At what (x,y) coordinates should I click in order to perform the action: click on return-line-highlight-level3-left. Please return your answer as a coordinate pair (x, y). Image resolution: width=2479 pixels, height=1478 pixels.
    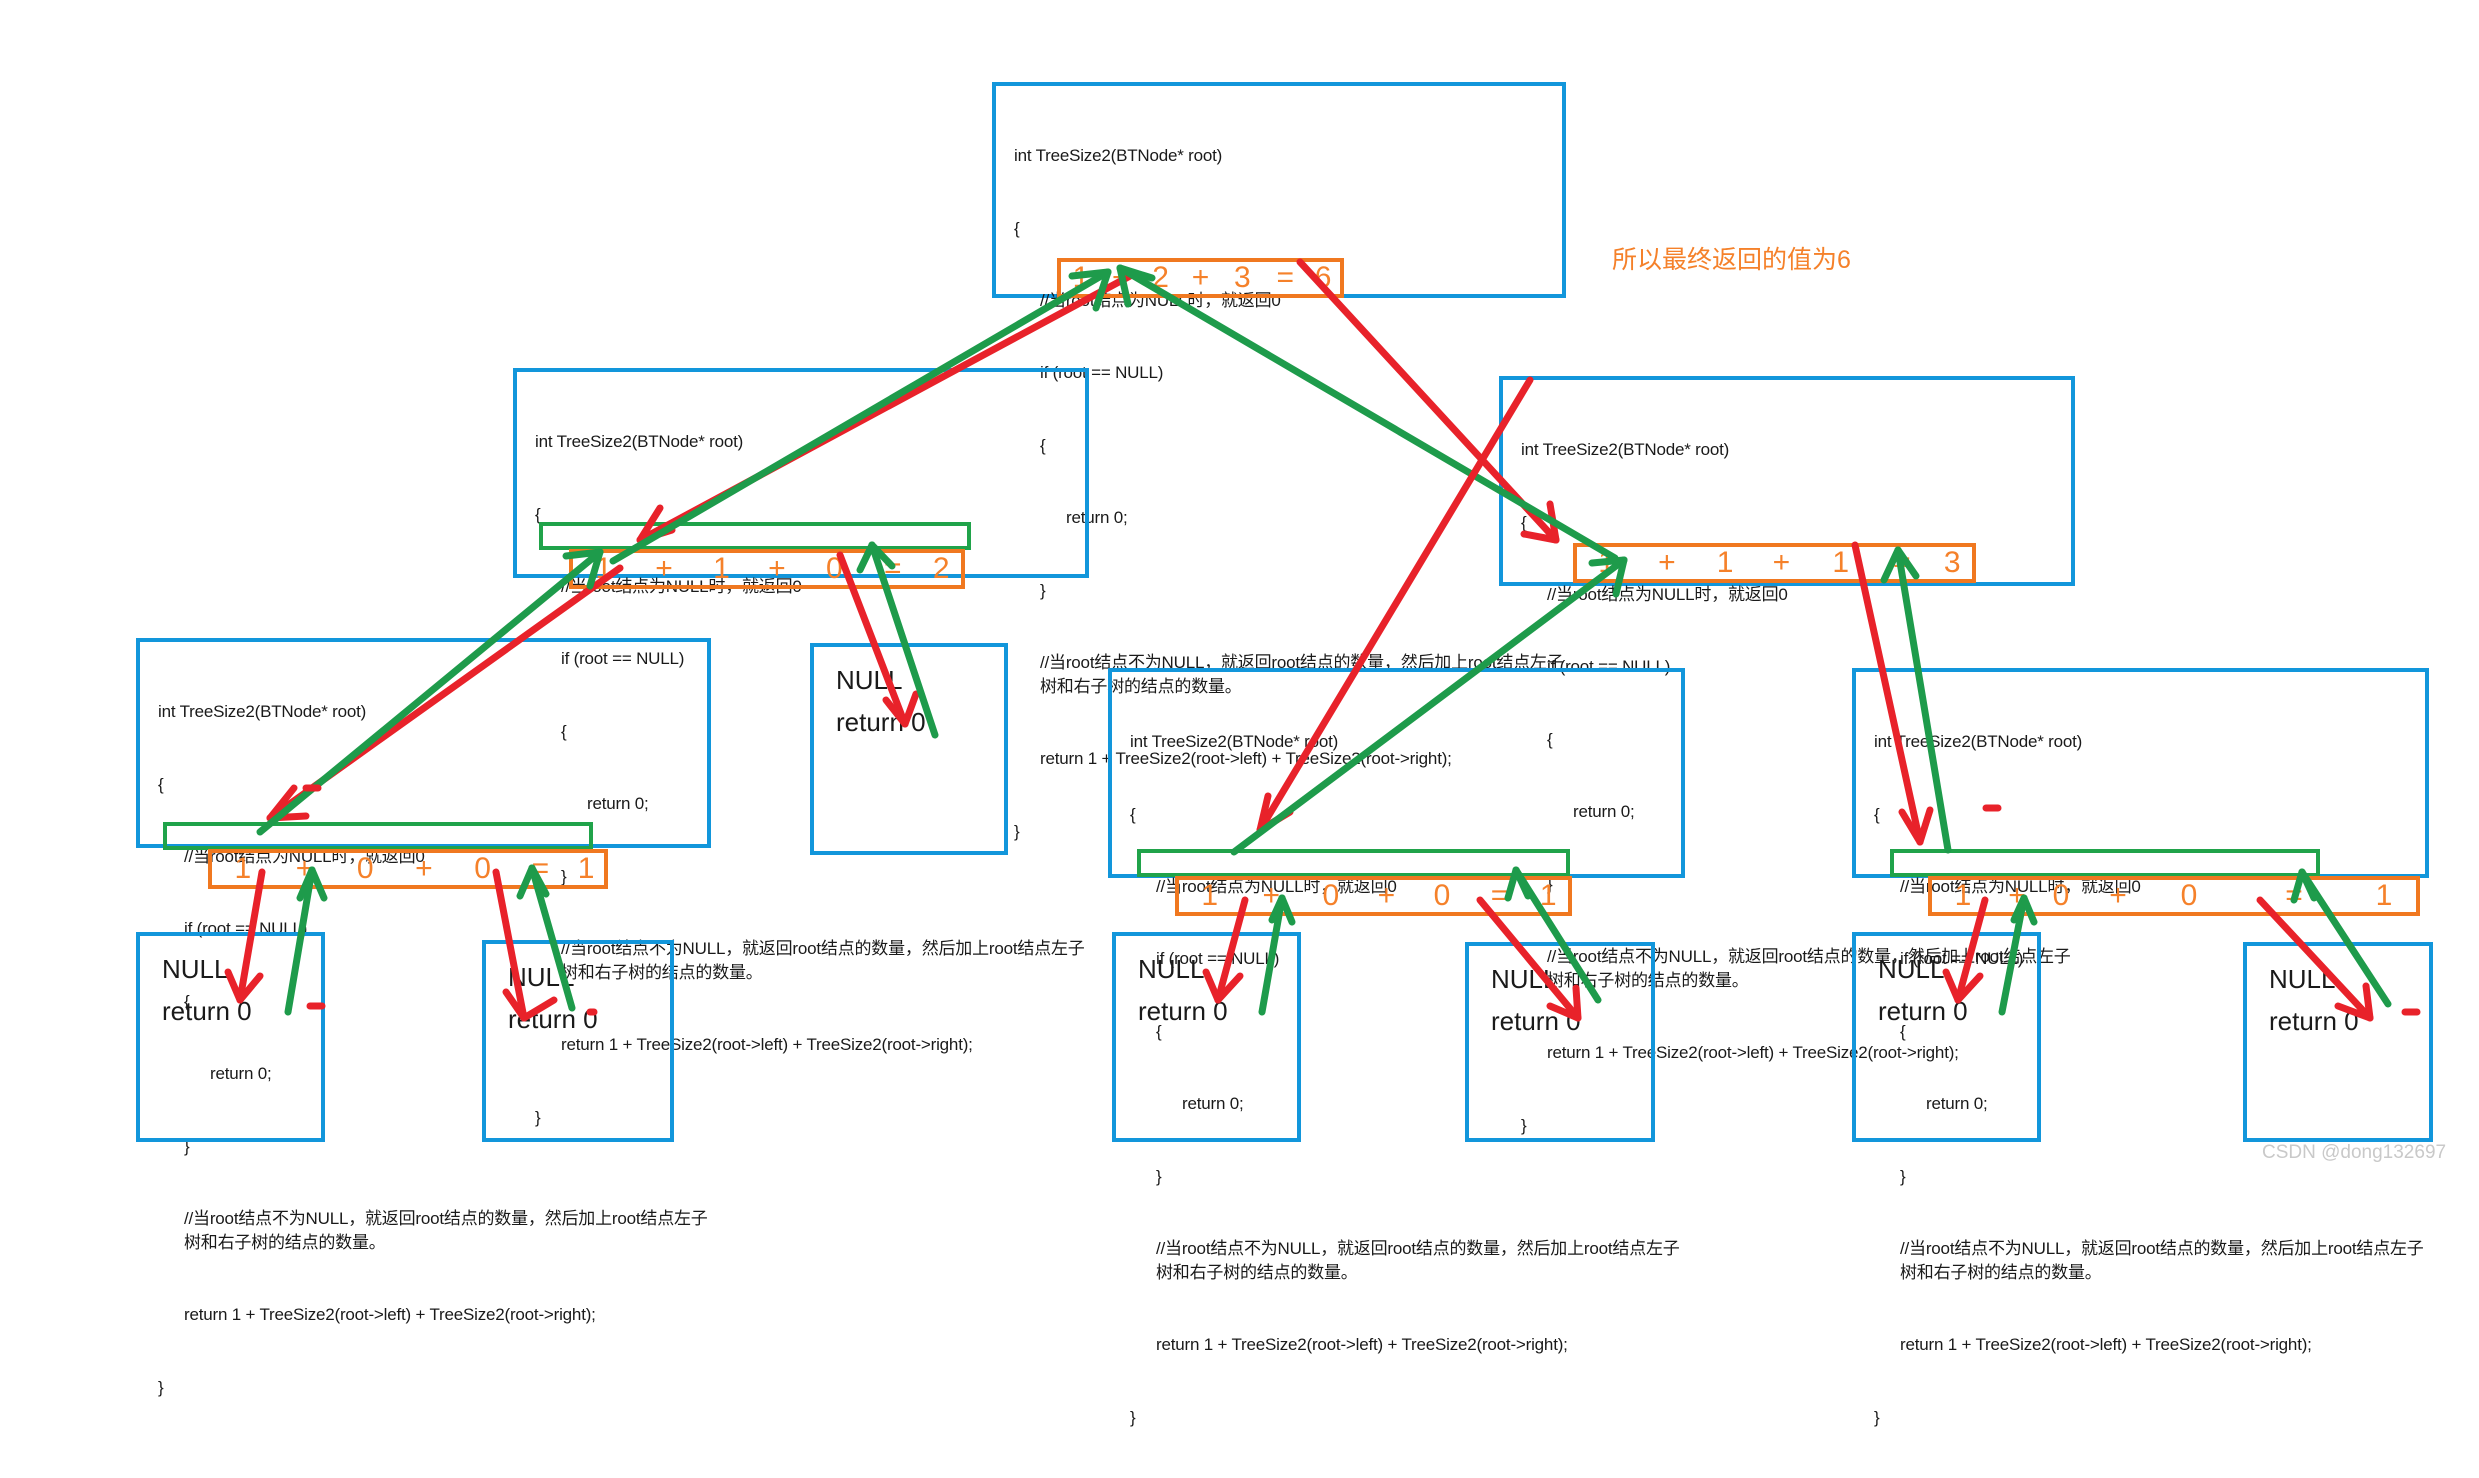
    Looking at the image, I should click on (378, 836).